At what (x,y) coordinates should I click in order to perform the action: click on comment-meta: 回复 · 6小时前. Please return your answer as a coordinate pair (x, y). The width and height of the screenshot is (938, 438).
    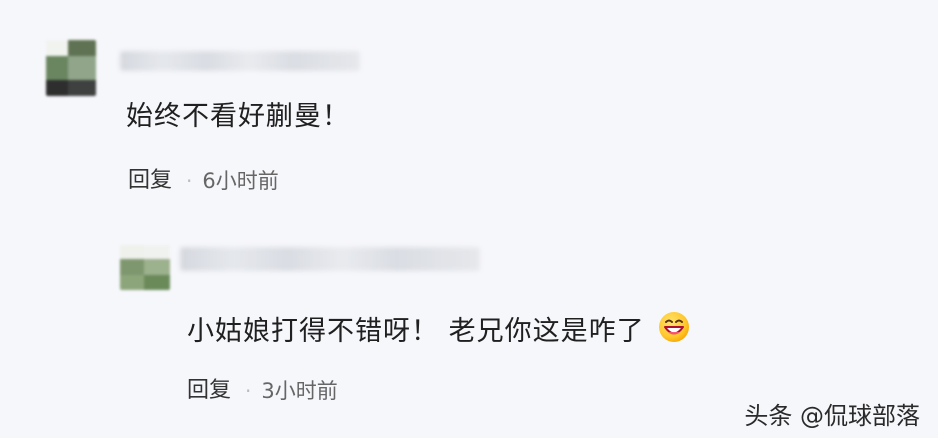
    Looking at the image, I should click on (203, 181).